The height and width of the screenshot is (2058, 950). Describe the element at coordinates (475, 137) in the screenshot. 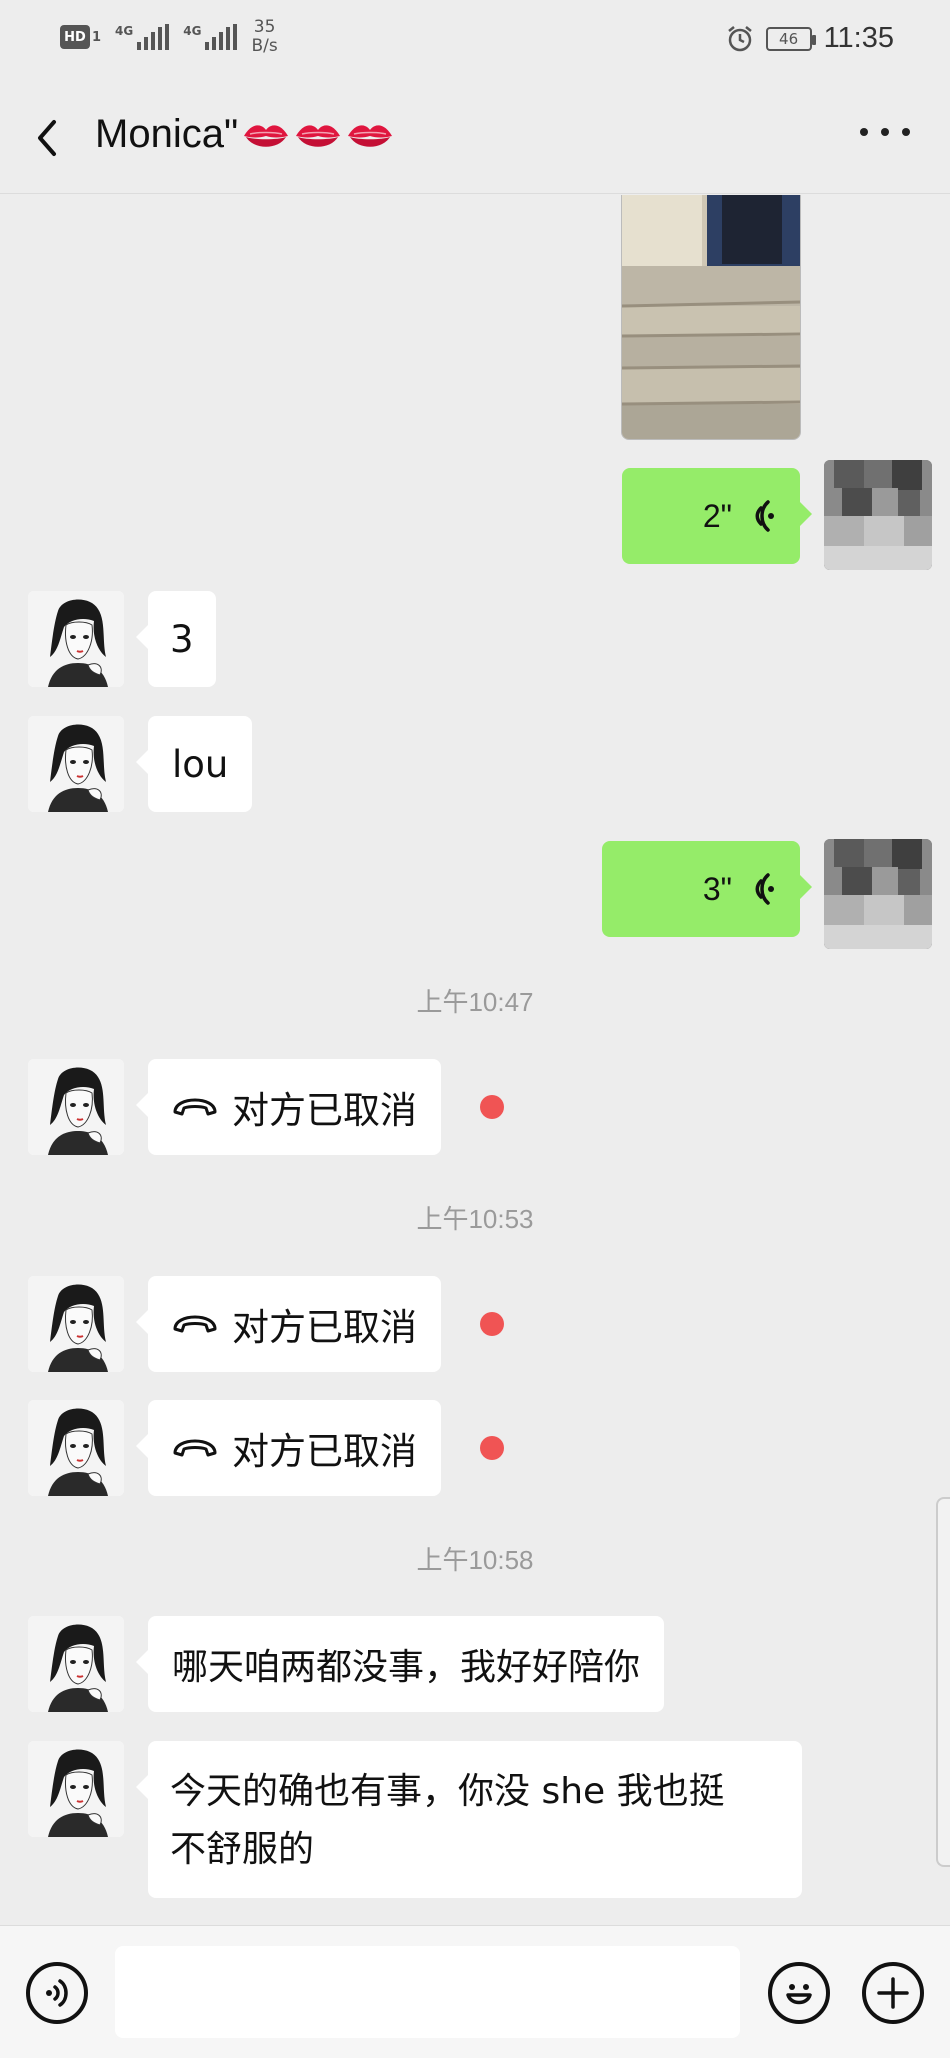

I see `chat-header: Monica"` at that location.